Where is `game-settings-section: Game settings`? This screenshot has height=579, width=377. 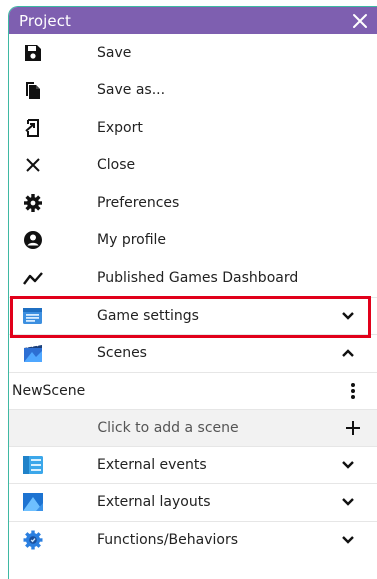 game-settings-section: Game settings is located at coordinates (193, 315).